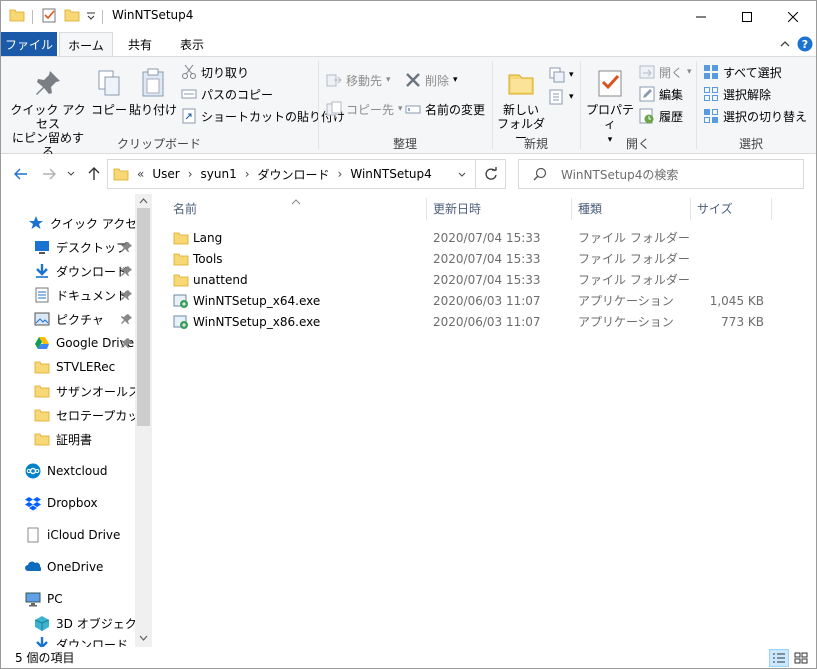  Describe the element at coordinates (219, 174) in the screenshot. I see `breadcrumb-syun1: syun1` at that location.